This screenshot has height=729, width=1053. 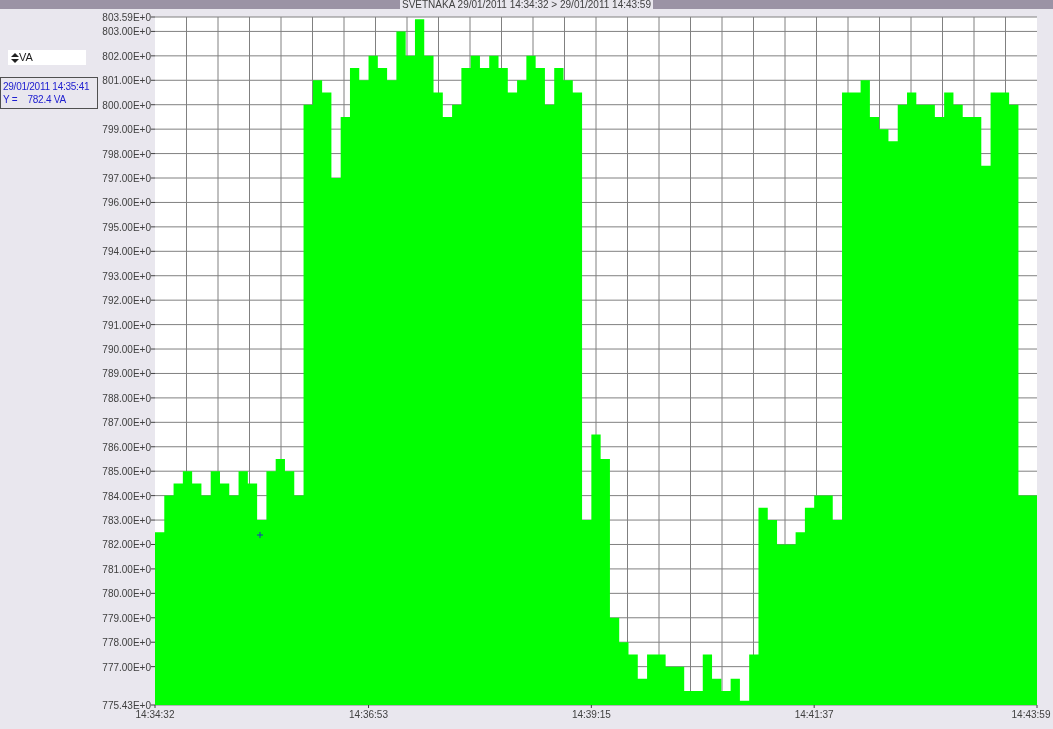 I want to click on cursor-value: Y = 782.4 VA, so click(x=35, y=99).